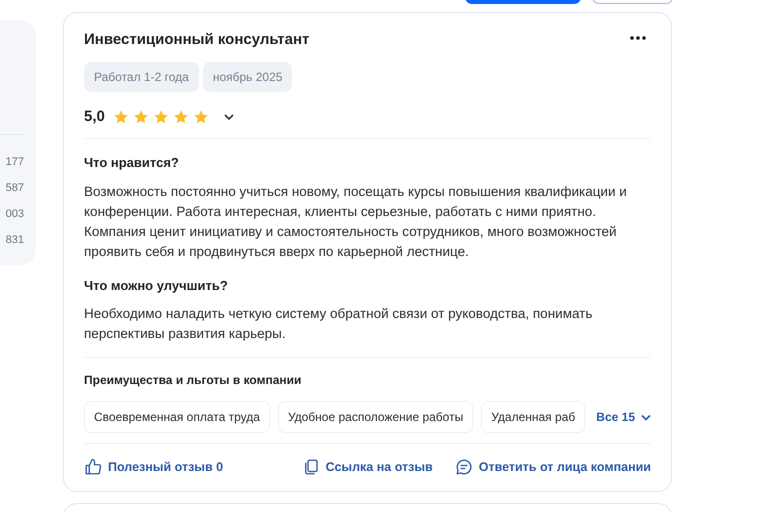 The image size is (757, 512). I want to click on sidebar-value: 177, so click(15, 162).